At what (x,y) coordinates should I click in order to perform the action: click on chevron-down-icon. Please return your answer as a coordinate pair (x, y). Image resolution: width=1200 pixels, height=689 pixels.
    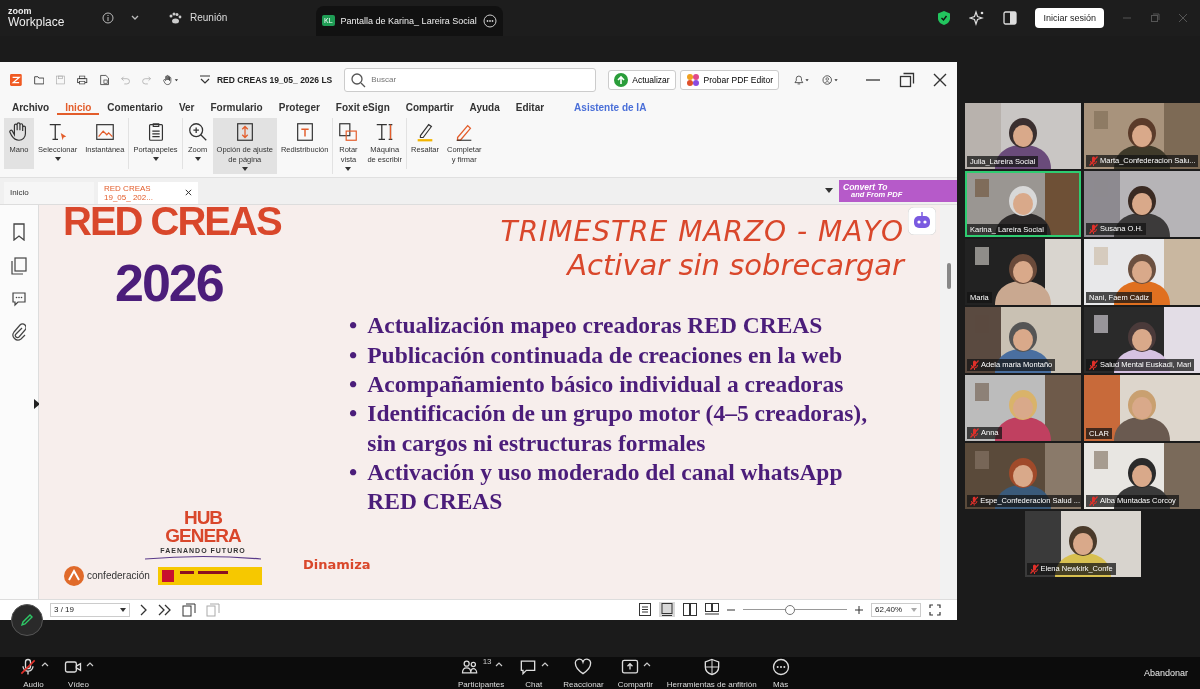
    Looking at the image, I should click on (135, 17).